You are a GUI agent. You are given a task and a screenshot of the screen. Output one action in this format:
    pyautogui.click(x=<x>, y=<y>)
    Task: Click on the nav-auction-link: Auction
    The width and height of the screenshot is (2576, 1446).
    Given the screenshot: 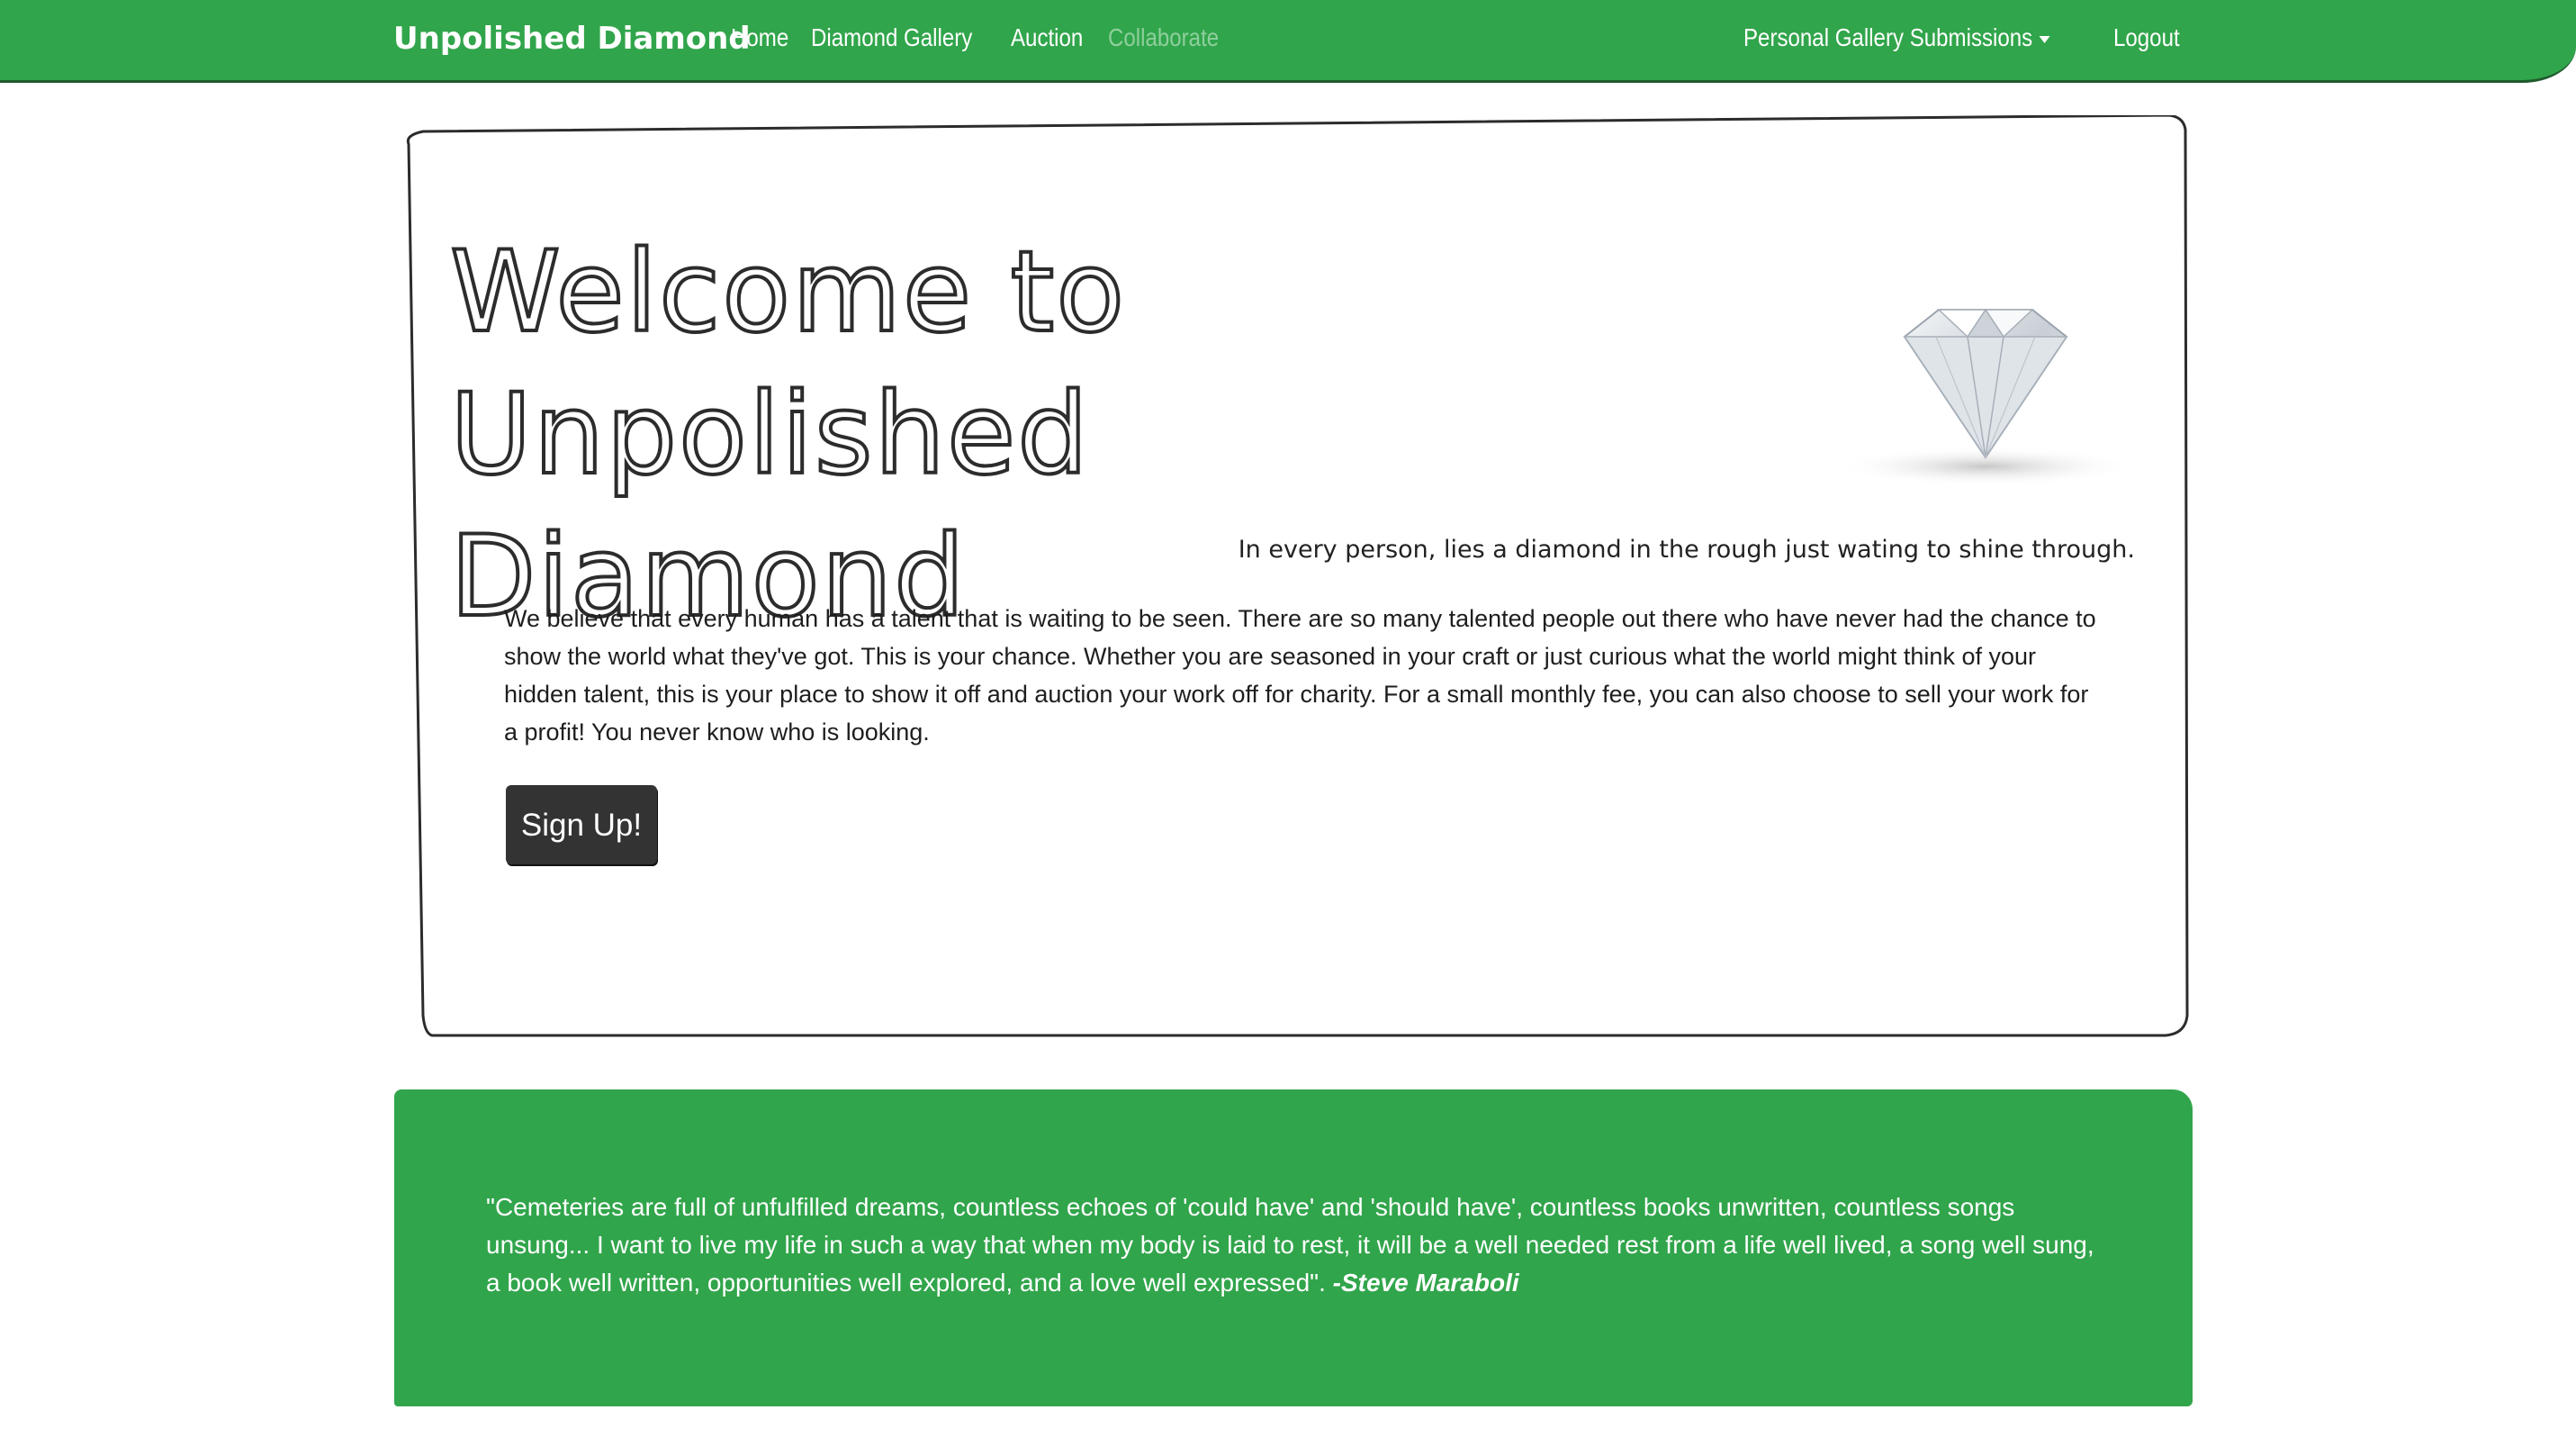 What is the action you would take?
    pyautogui.click(x=1047, y=38)
    